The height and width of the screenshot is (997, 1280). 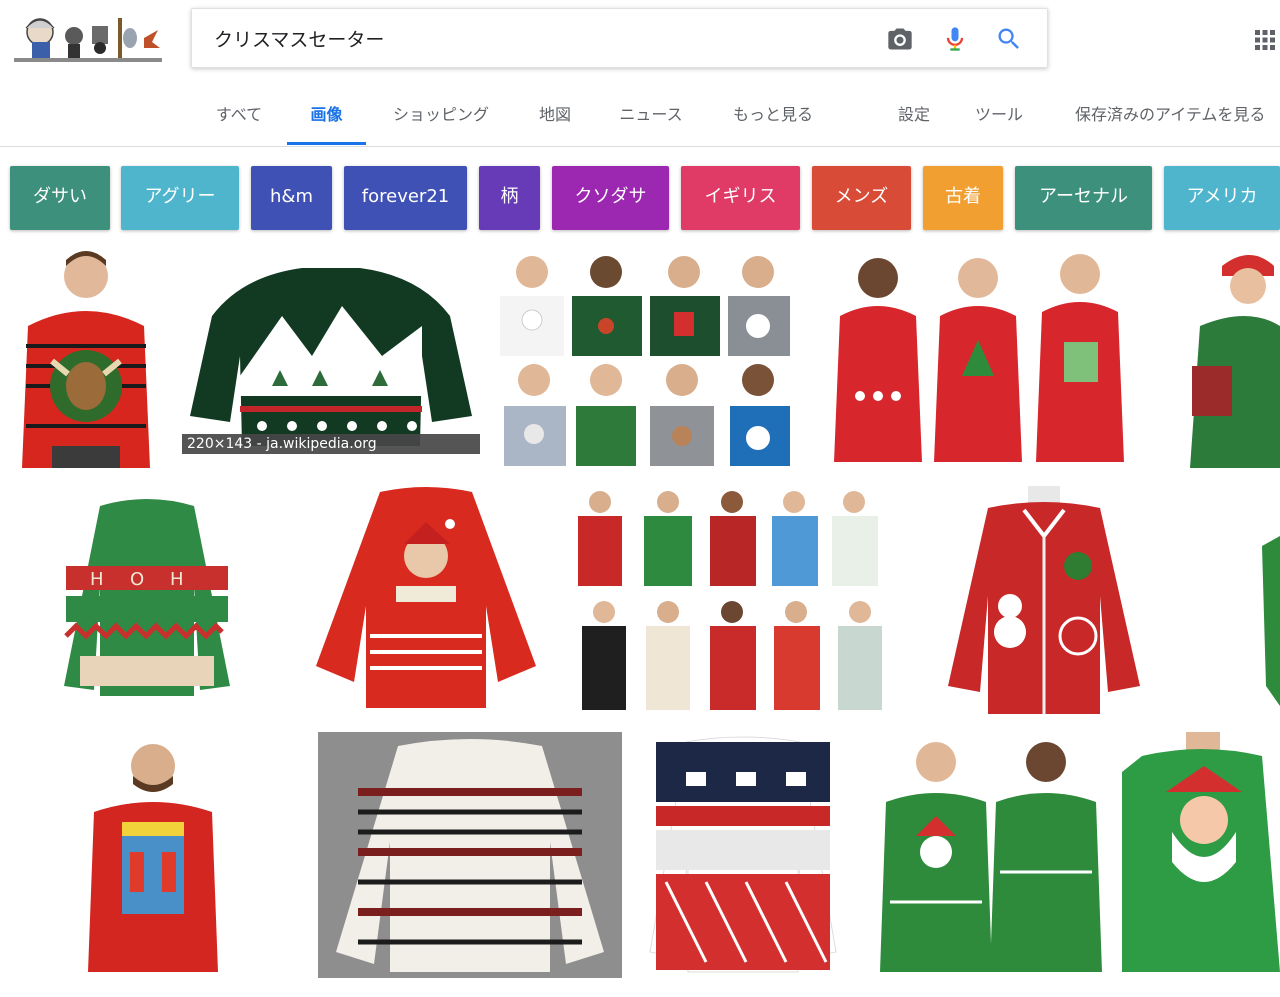 I want to click on microphone-icon, so click(x=955, y=39).